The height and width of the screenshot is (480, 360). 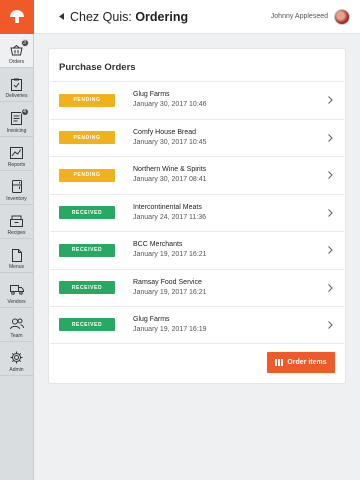 I want to click on document-icon, so click(x=17, y=255).